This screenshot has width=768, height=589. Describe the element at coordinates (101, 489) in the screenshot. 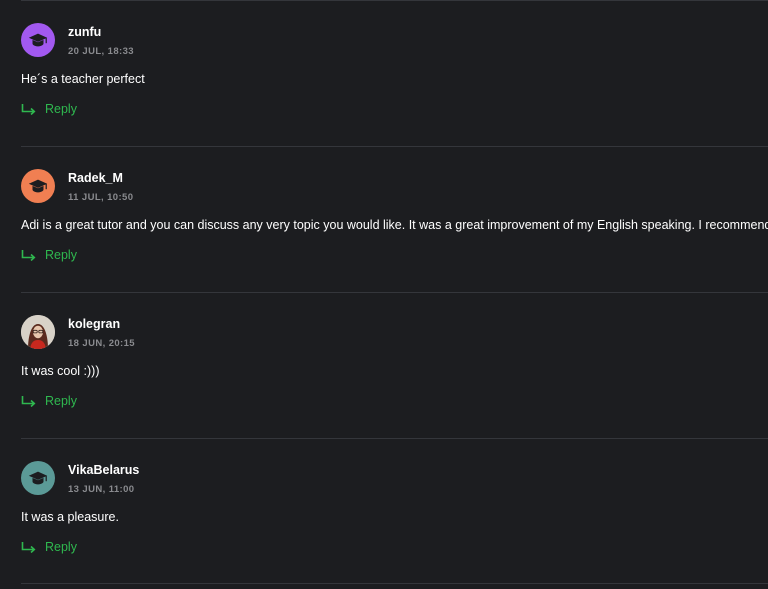

I see `comment-date: 13 JUN, 11:00` at that location.